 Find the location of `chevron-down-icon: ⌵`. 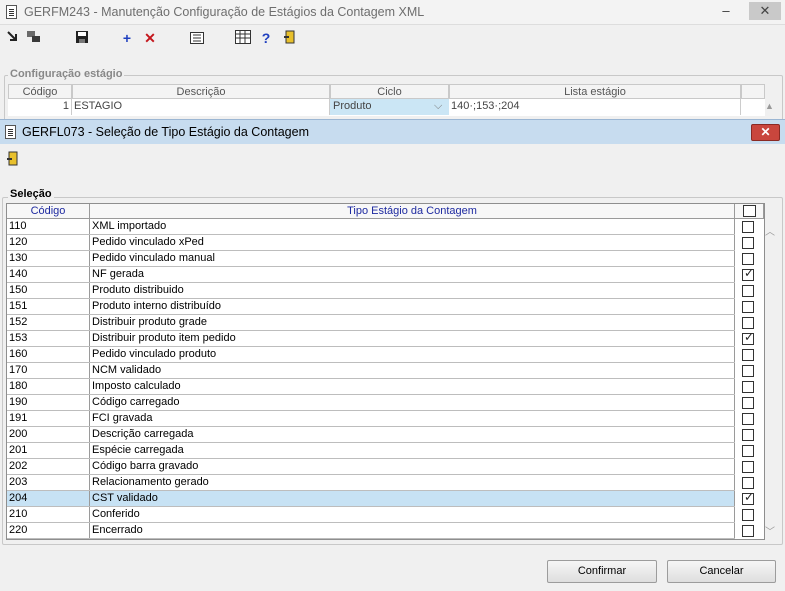

chevron-down-icon: ⌵ is located at coordinates (438, 106).